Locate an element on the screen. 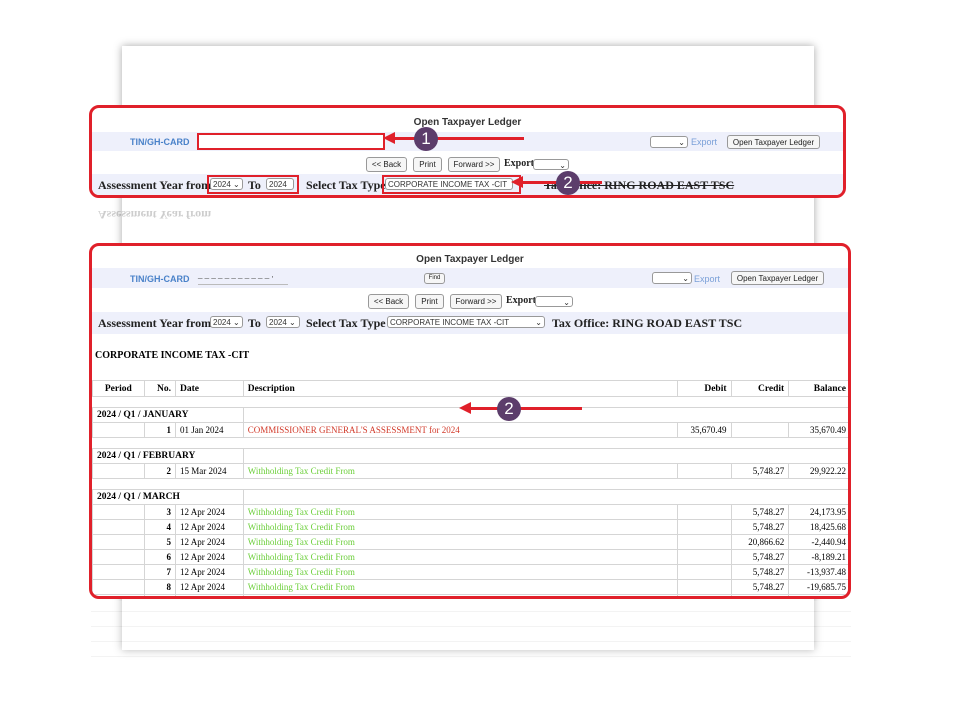  cell-credit is located at coordinates (760, 430).